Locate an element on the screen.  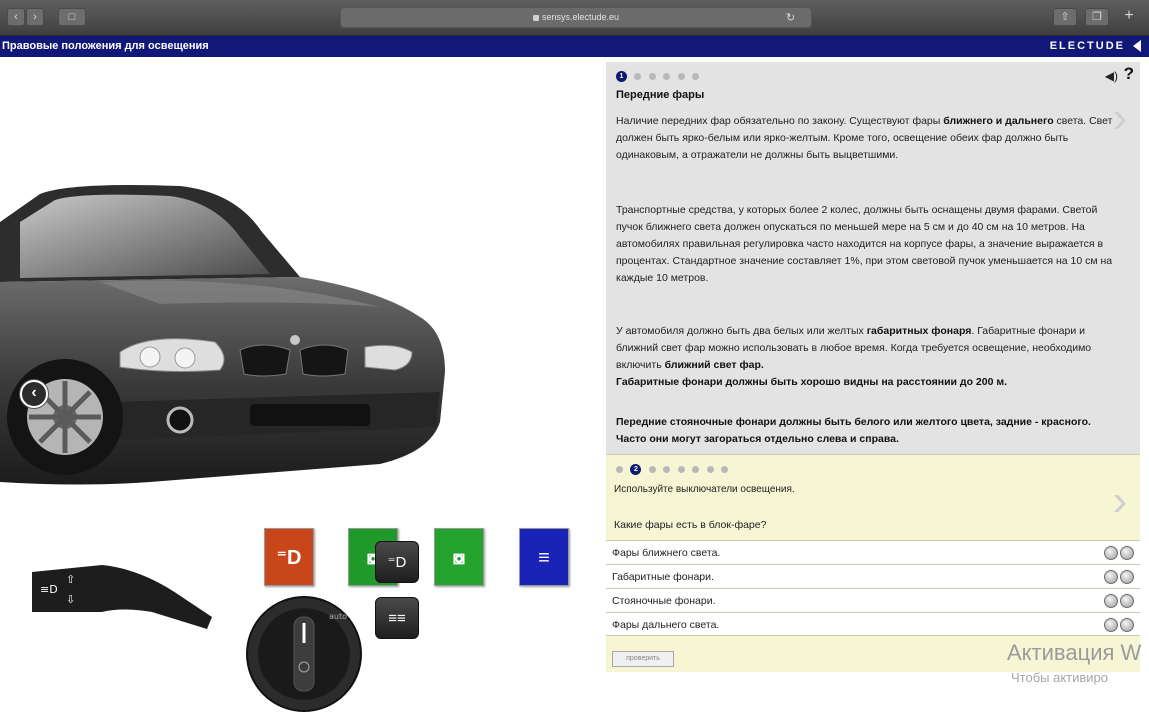
lesson-page-dots: 1 is located at coordinates (659, 75).